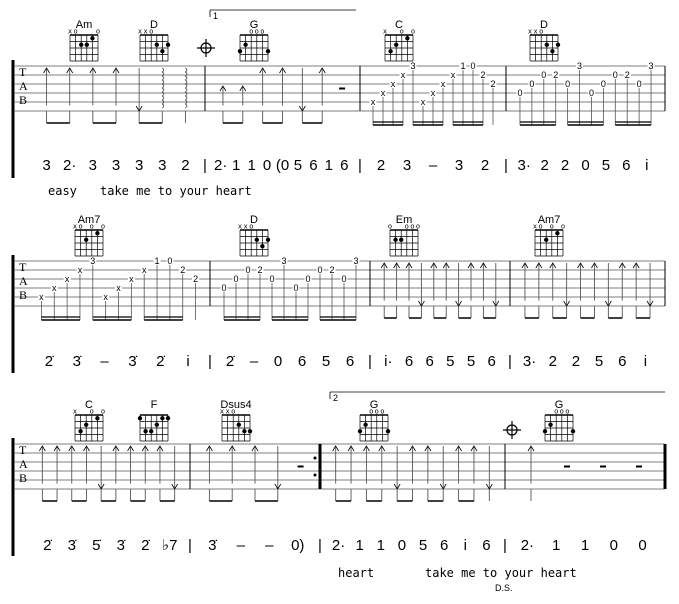 This screenshot has height=604, width=679. What do you see at coordinates (269, 545) in the screenshot?
I see `notation-note: –` at bounding box center [269, 545].